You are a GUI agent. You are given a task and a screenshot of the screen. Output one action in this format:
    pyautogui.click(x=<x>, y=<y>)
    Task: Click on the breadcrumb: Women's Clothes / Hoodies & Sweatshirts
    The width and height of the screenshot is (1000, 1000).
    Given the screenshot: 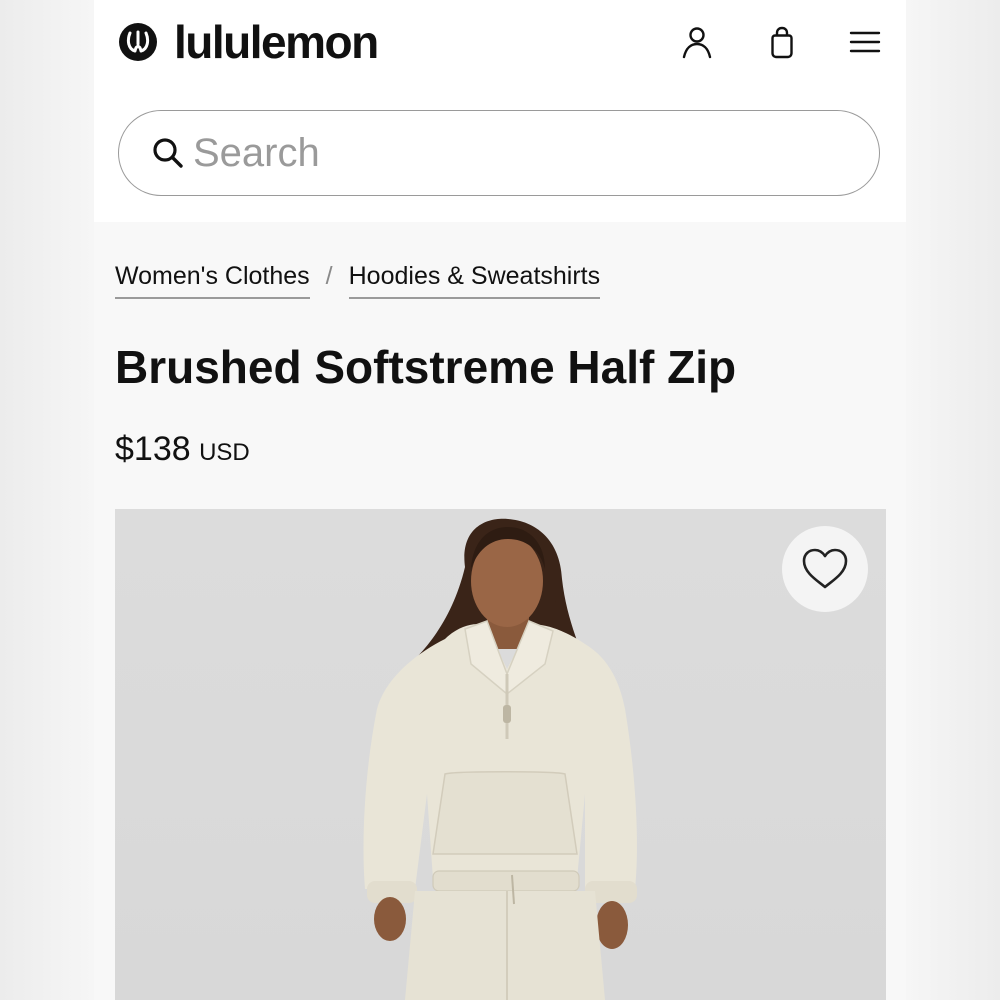 What is the action you would take?
    pyautogui.click(x=358, y=282)
    